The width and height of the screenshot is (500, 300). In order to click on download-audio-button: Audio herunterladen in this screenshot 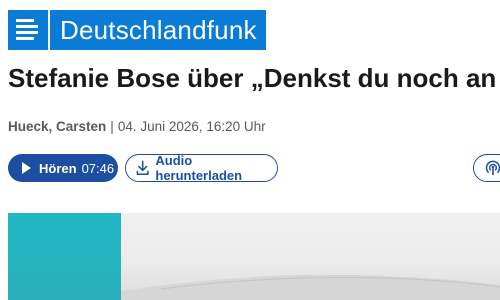, I will do `click(201, 168)`.